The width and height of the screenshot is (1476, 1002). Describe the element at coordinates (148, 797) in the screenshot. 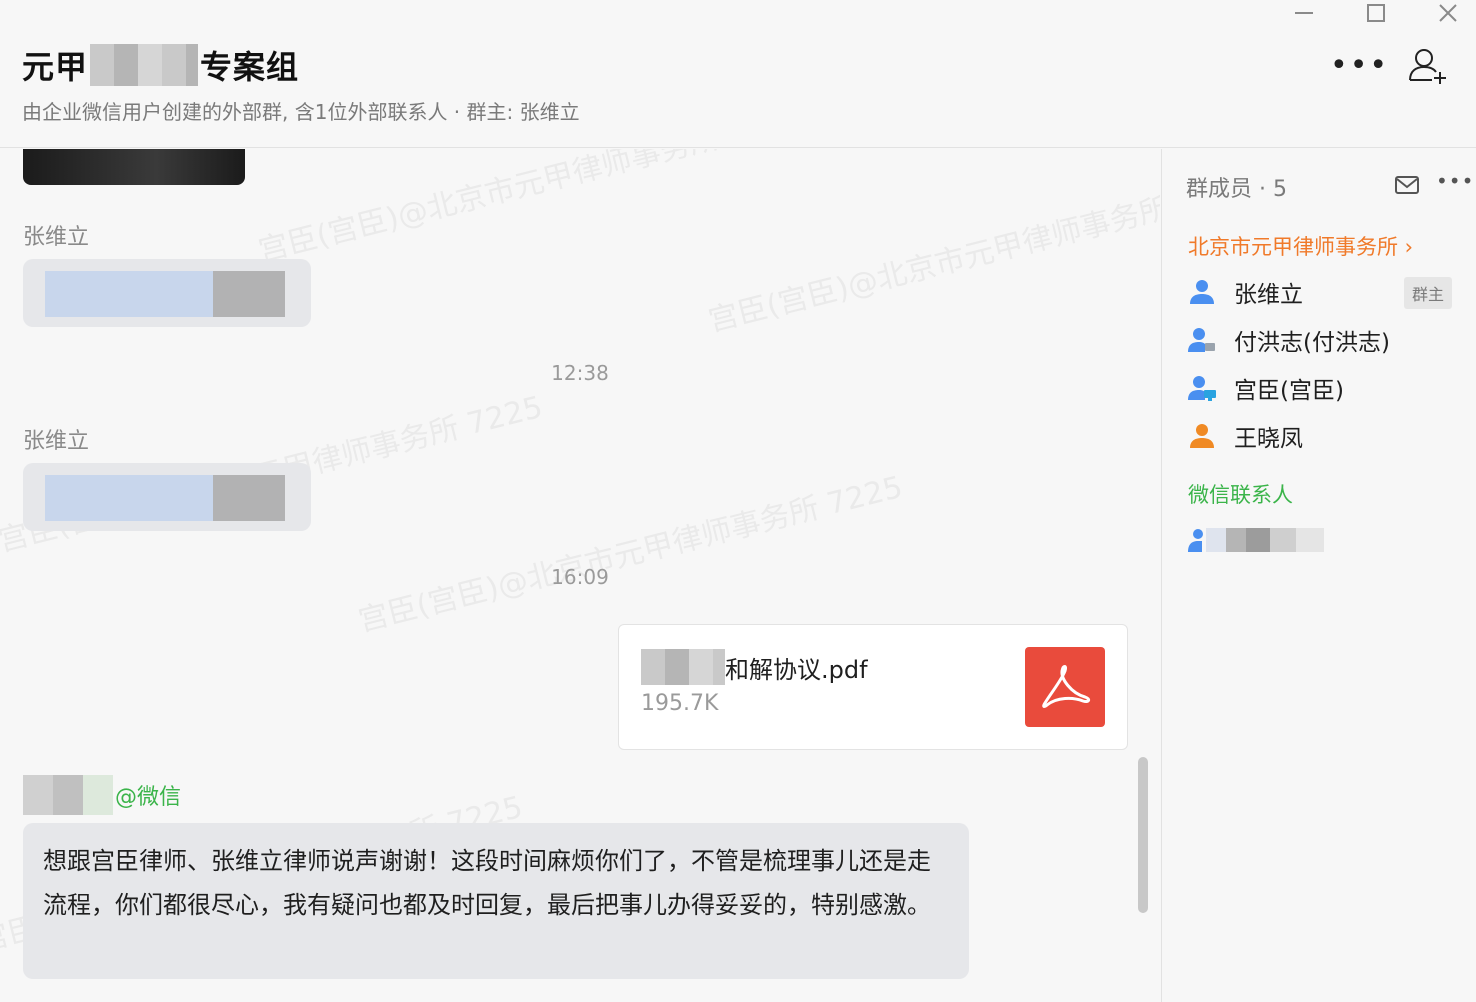

I see `wechat-tag: @微信` at that location.